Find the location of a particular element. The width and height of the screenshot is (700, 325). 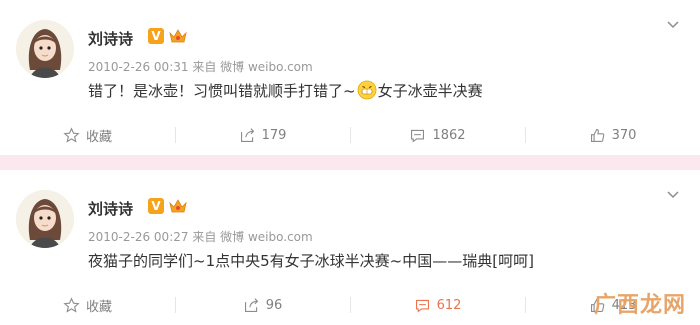

watermark-text: 广西龙网 is located at coordinates (639, 305).